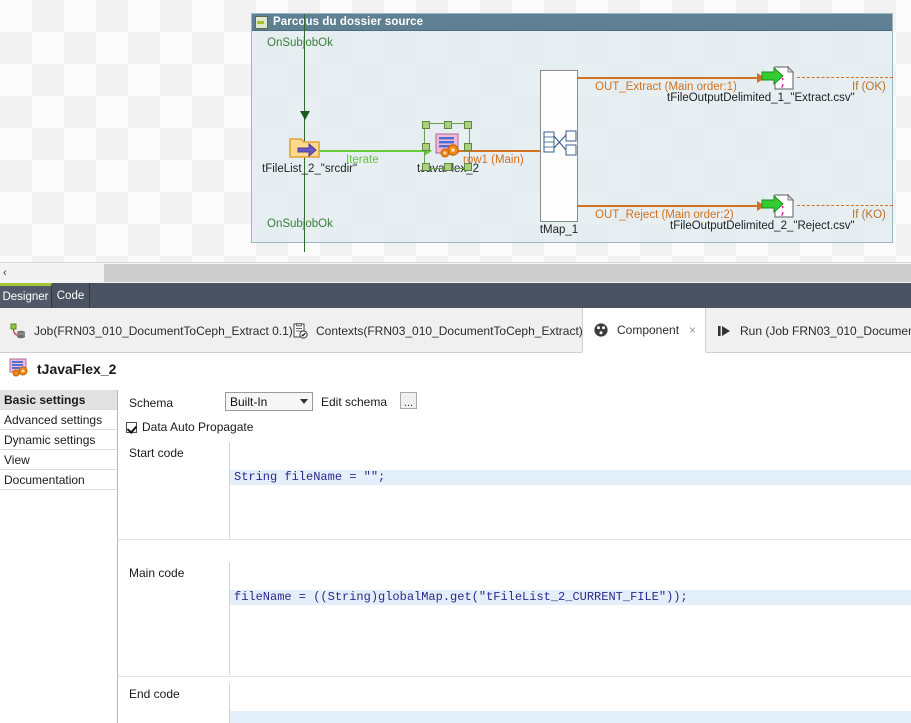 This screenshot has height=723, width=911. I want to click on tab-designer: Designer, so click(26, 295).